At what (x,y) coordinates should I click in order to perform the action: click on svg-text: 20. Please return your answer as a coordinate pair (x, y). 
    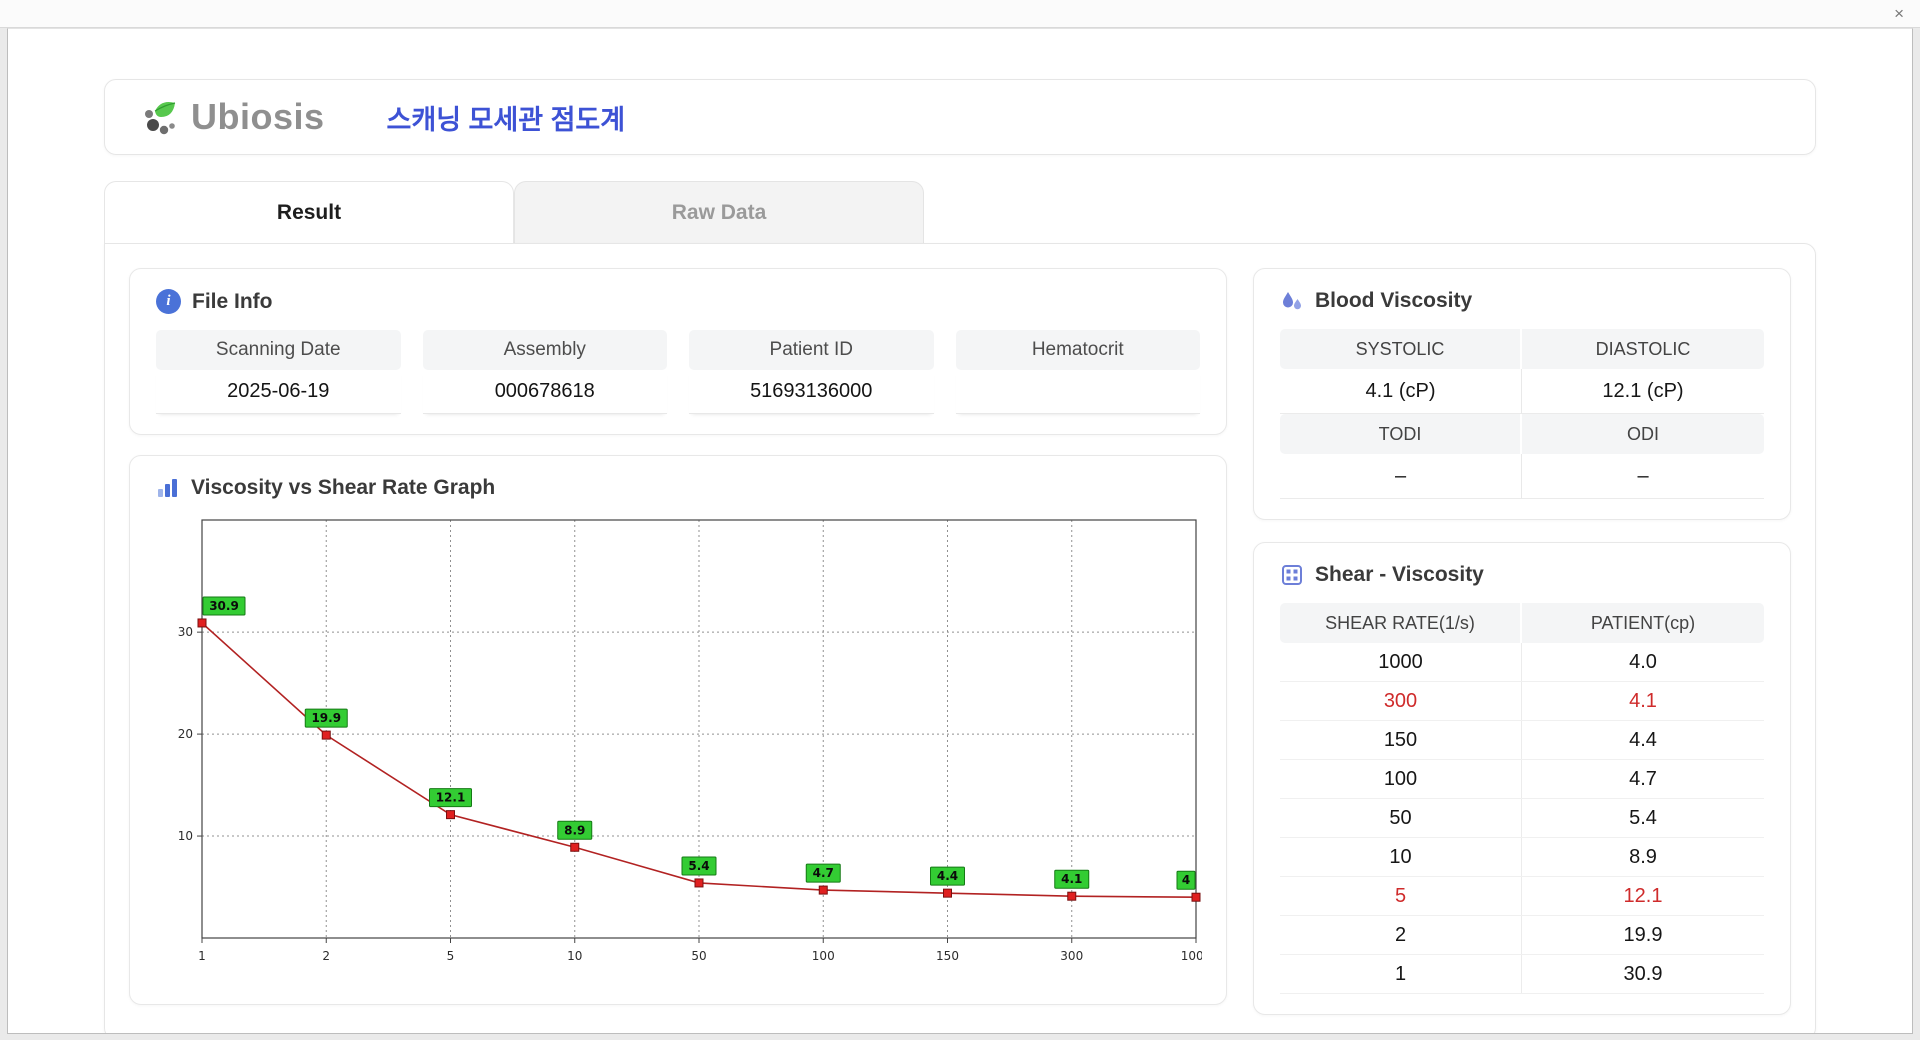
    Looking at the image, I should click on (185, 734).